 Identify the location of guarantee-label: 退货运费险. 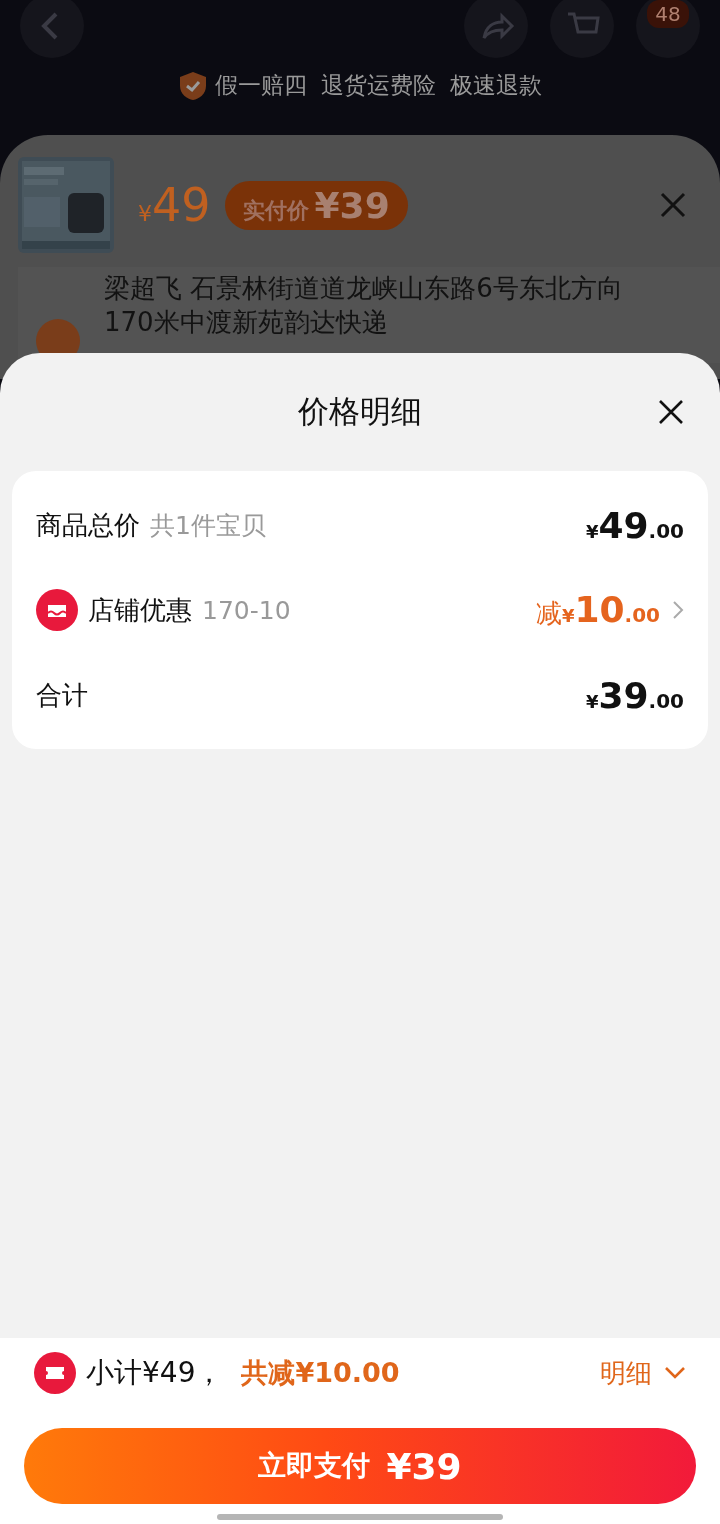
(378, 85).